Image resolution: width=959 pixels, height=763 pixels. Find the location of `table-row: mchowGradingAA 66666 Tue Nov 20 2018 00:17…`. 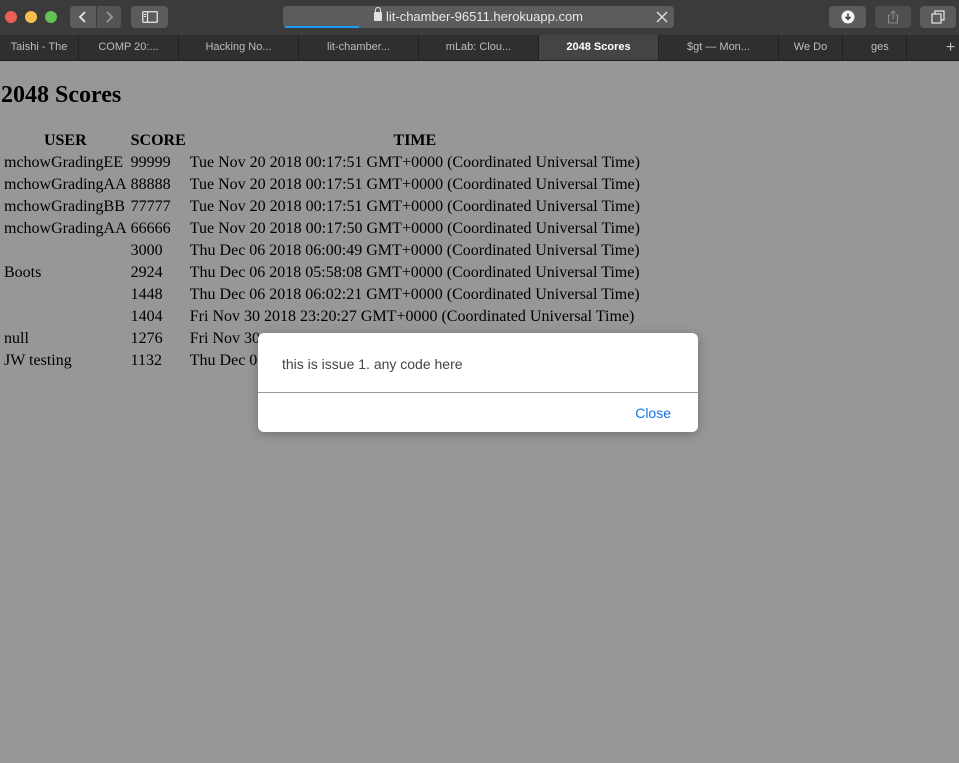

table-row: mchowGradingAA 66666 Tue Nov 20 2018 00:17… is located at coordinates (322, 229).